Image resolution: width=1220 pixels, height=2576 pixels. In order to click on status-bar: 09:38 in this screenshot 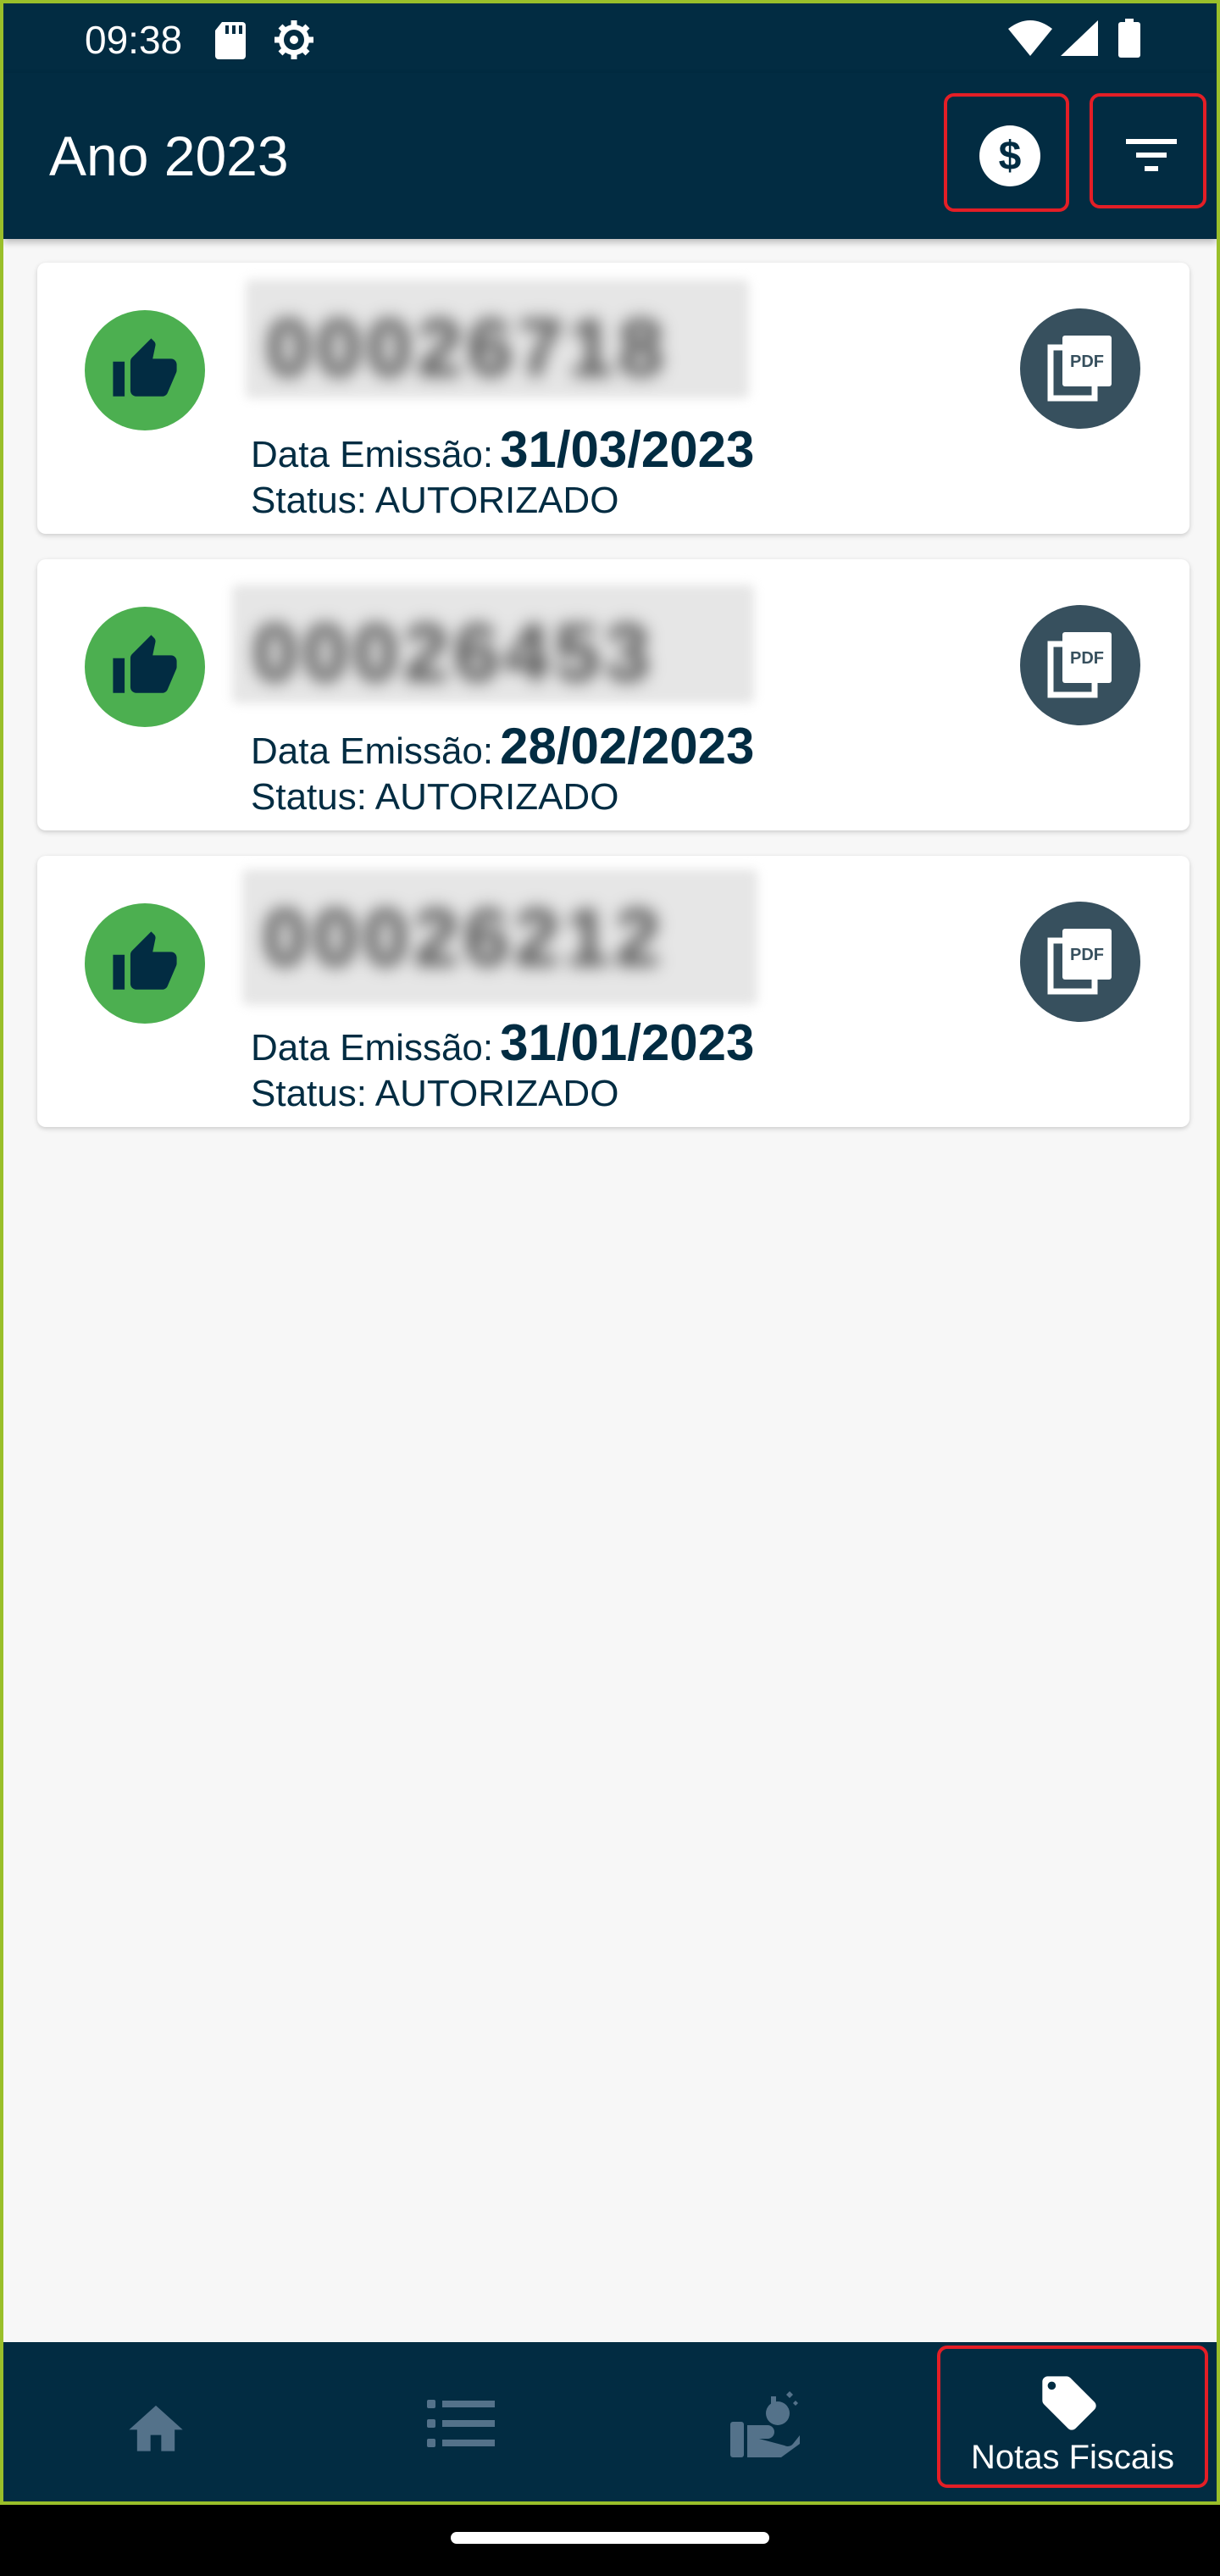, I will do `click(610, 38)`.